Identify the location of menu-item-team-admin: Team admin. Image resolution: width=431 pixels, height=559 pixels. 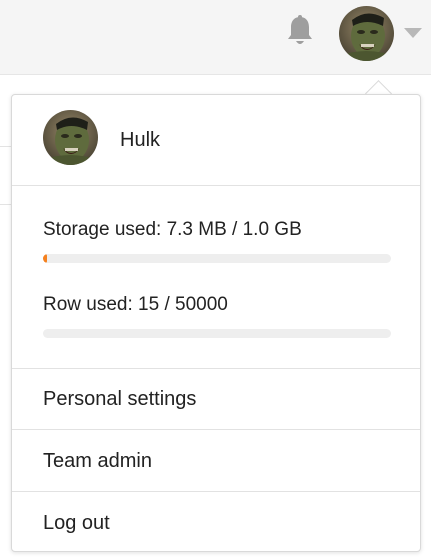
(216, 461).